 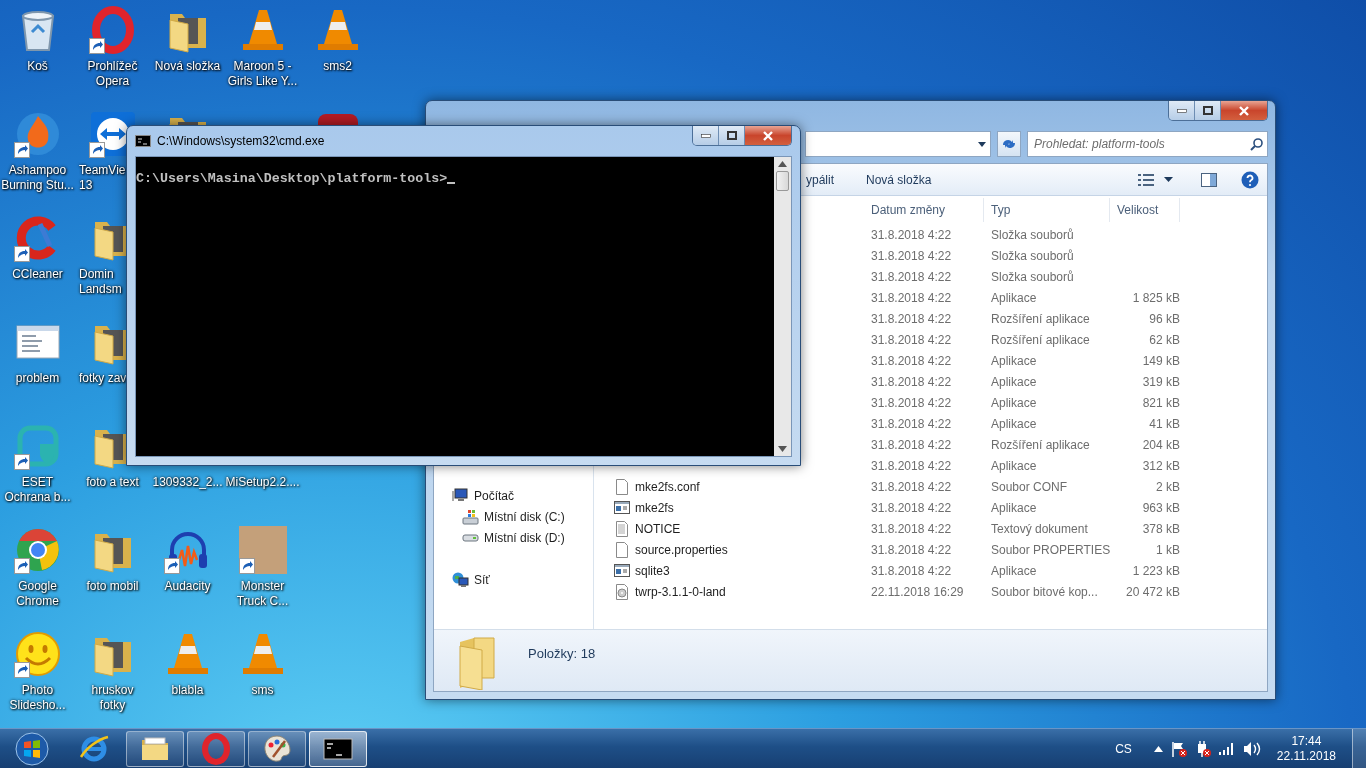 I want to click on nav-item: Místní disk (C:), so click(x=527, y=516).